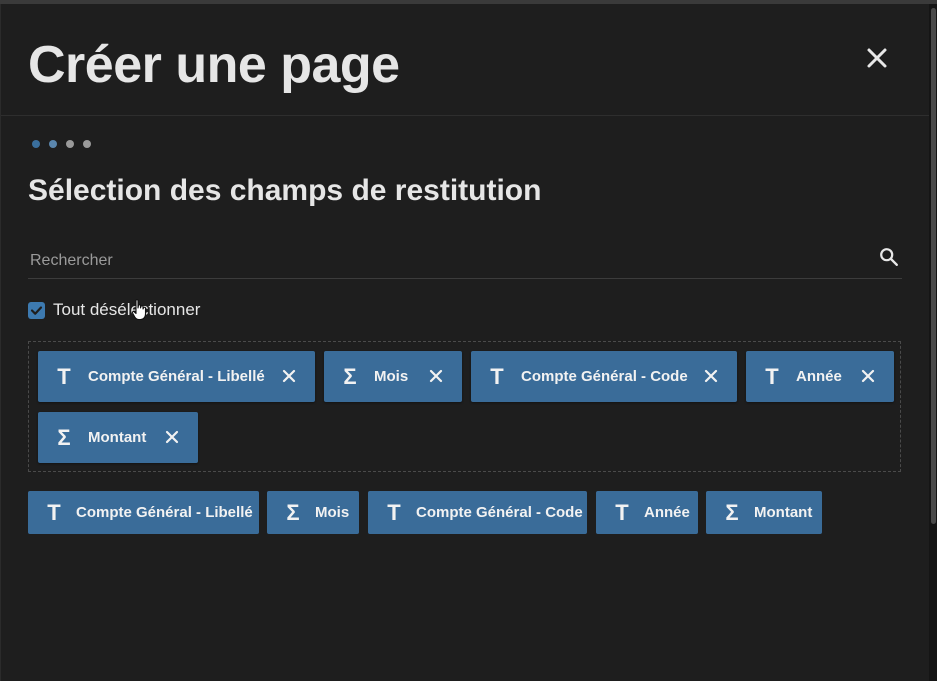  I want to click on scrollbar-thumb, so click(933, 266).